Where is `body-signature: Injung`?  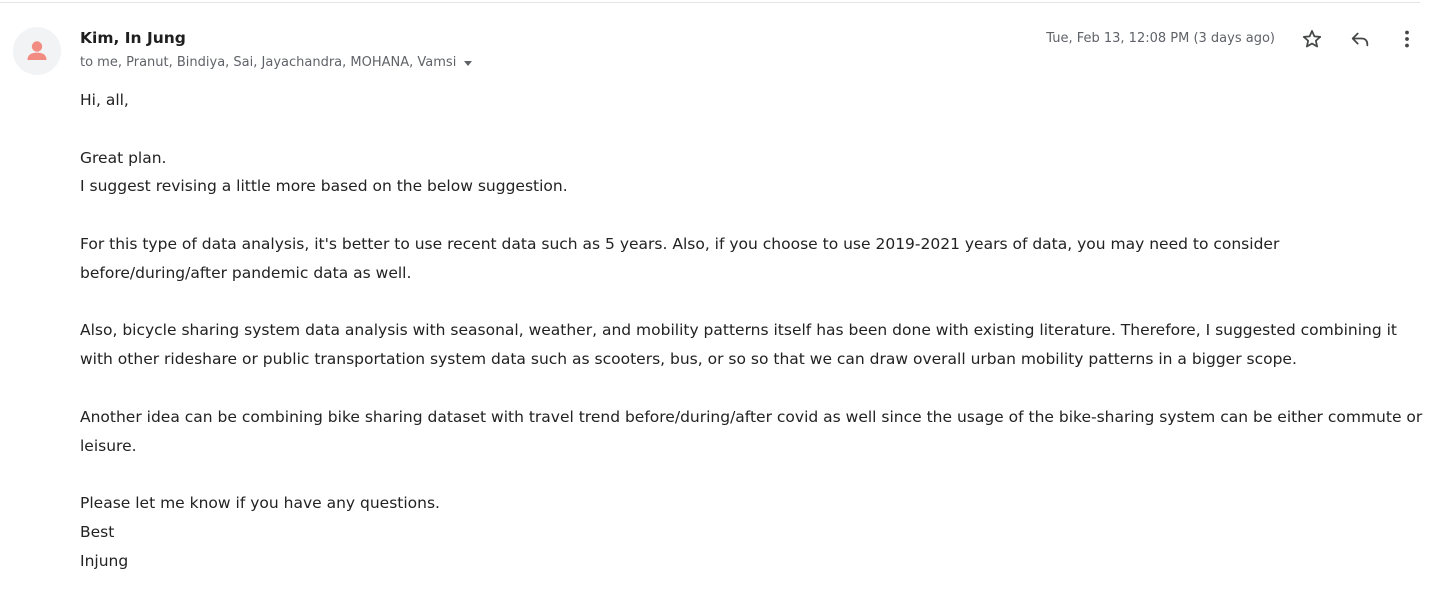 body-signature: Injung is located at coordinates (104, 560).